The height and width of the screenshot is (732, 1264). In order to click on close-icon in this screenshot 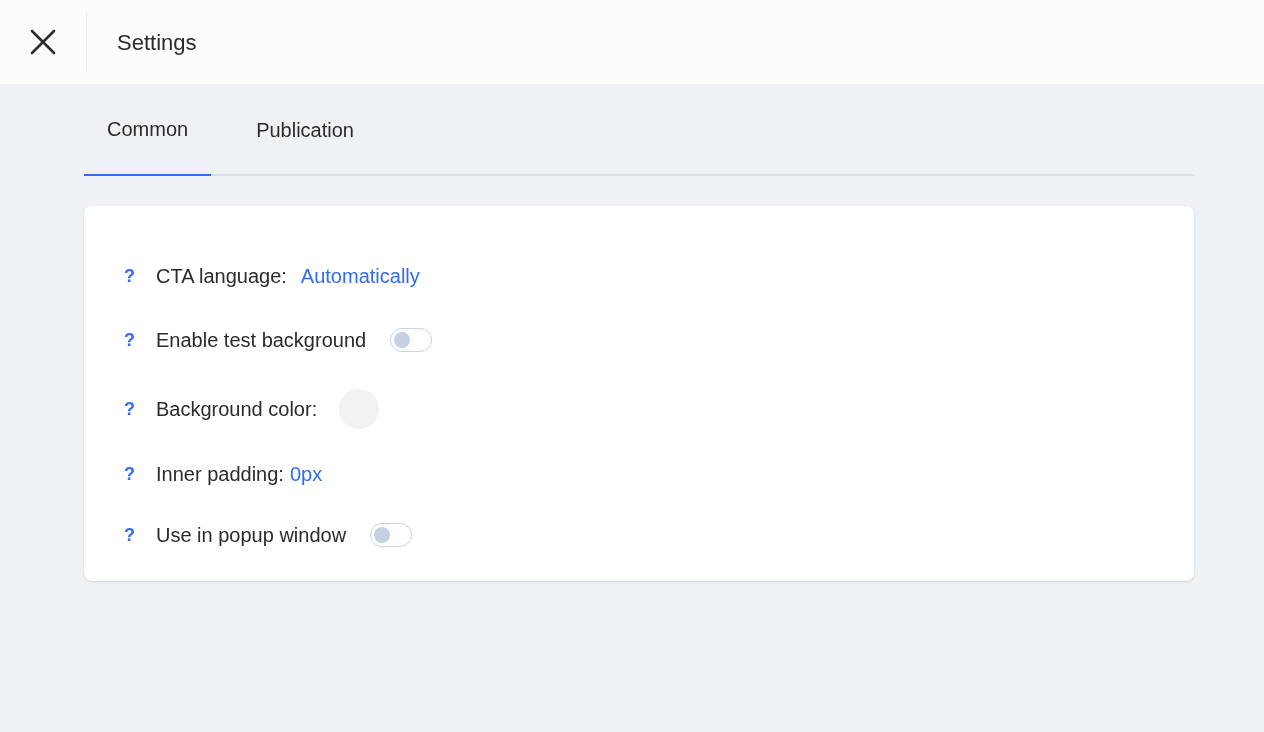, I will do `click(43, 42)`.